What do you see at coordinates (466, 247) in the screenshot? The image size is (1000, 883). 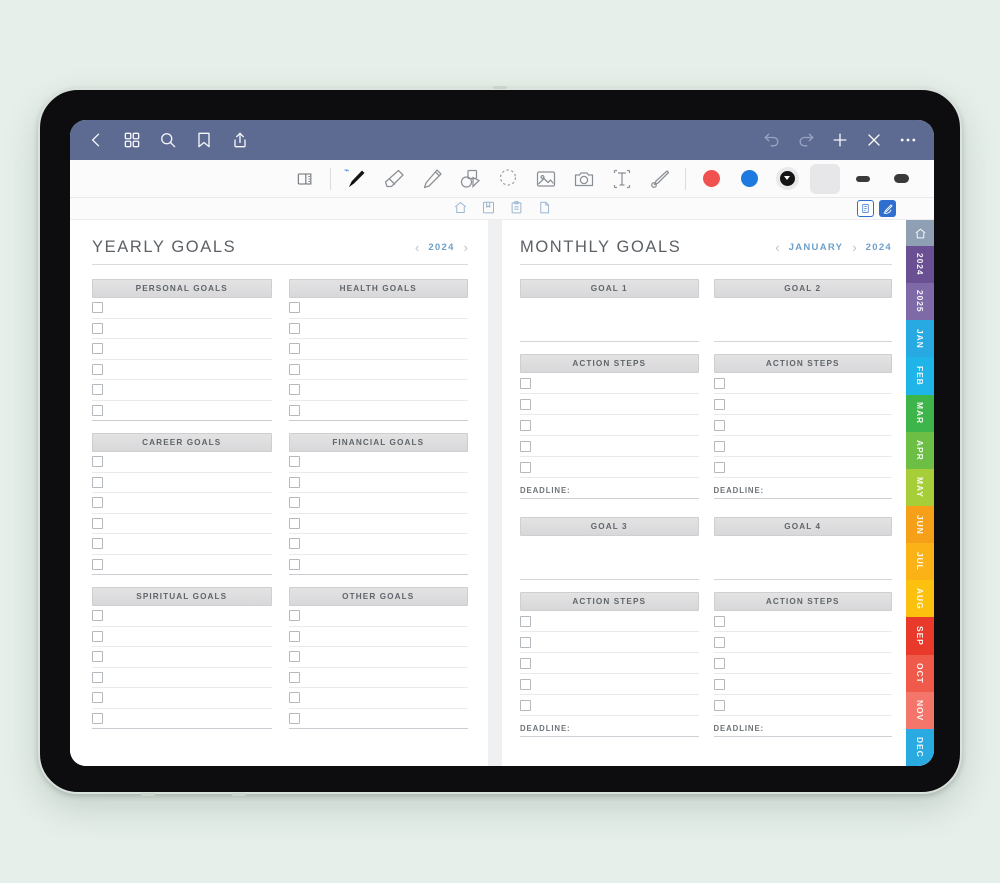 I see `next-year-button: ›` at bounding box center [466, 247].